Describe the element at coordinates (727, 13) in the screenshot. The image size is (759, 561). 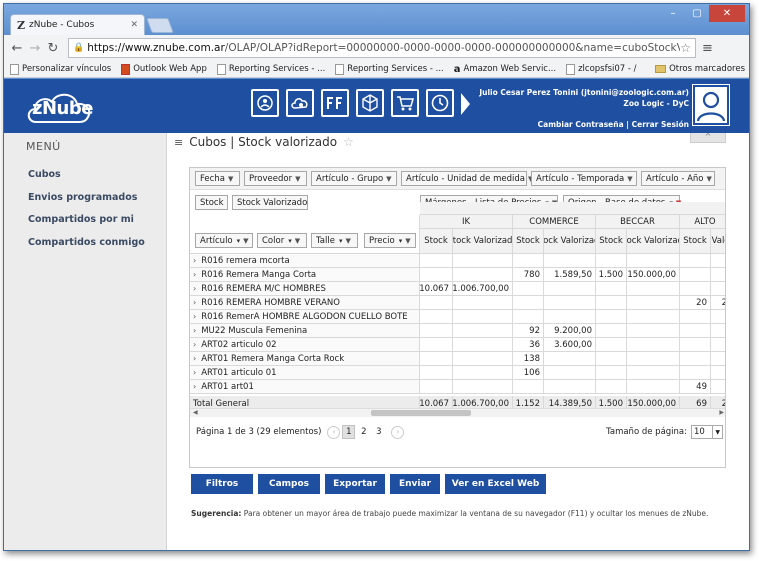
I see `close-window-icon: ✕` at that location.